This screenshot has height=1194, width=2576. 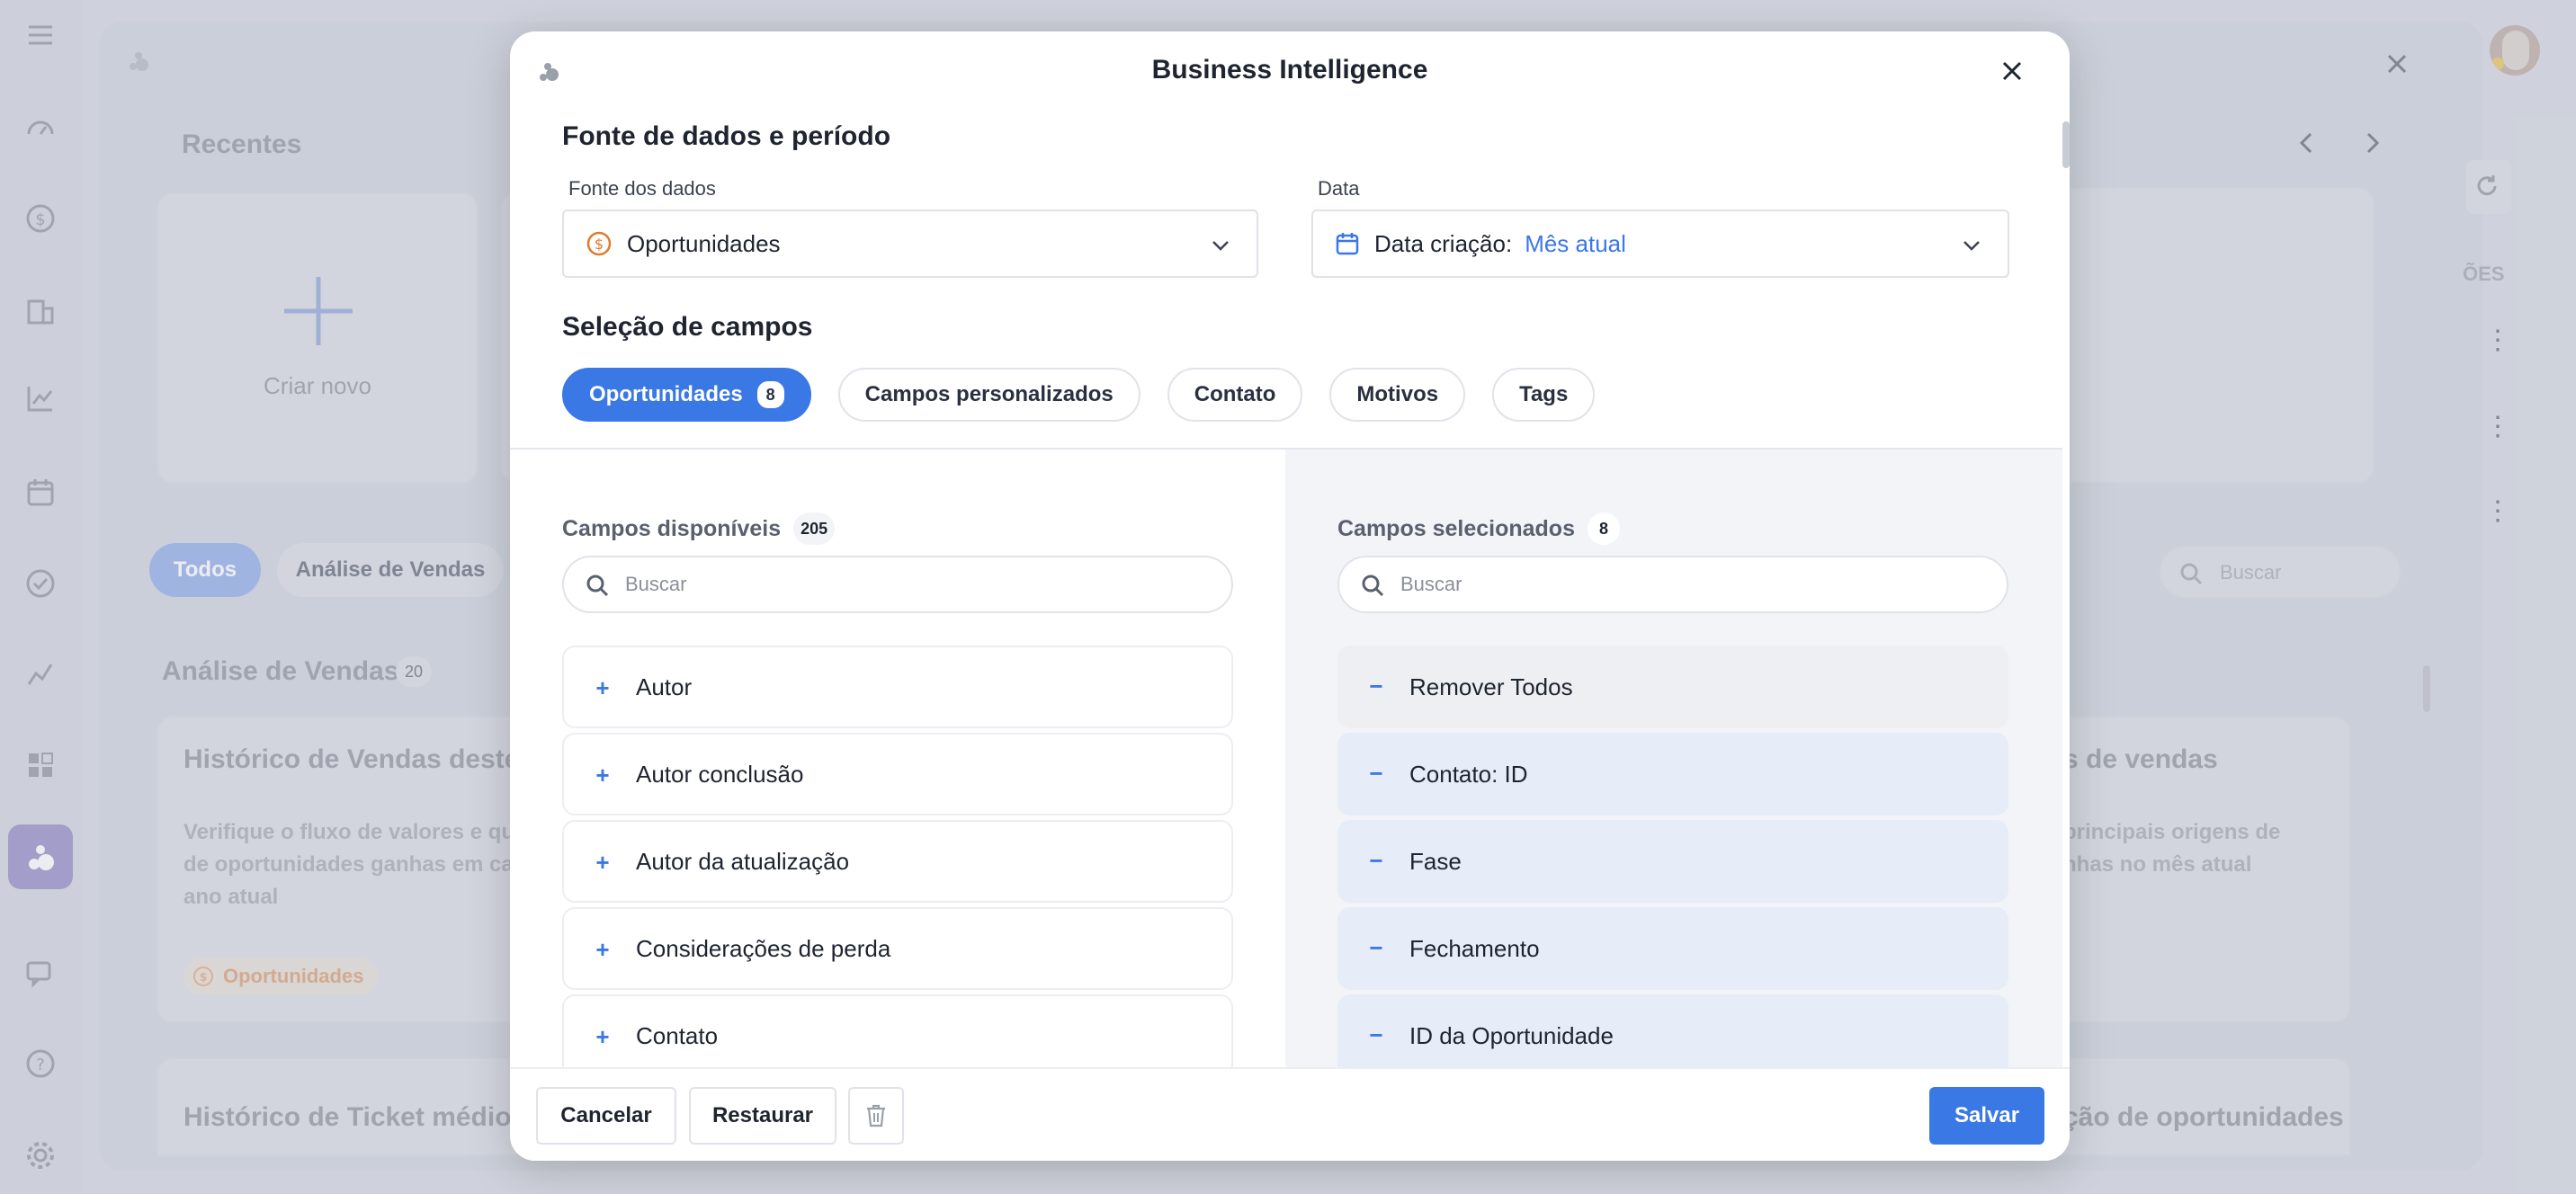 I want to click on modal-title: Business Intelligence, so click(x=1289, y=70).